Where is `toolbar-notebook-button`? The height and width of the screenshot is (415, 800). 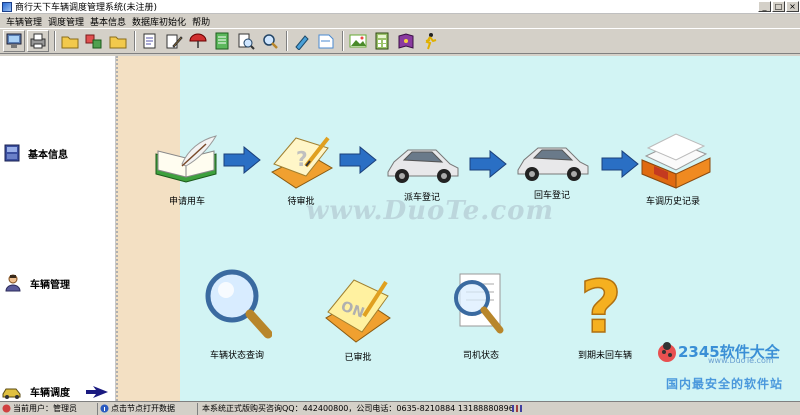
toolbar-notebook-button is located at coordinates (222, 41).